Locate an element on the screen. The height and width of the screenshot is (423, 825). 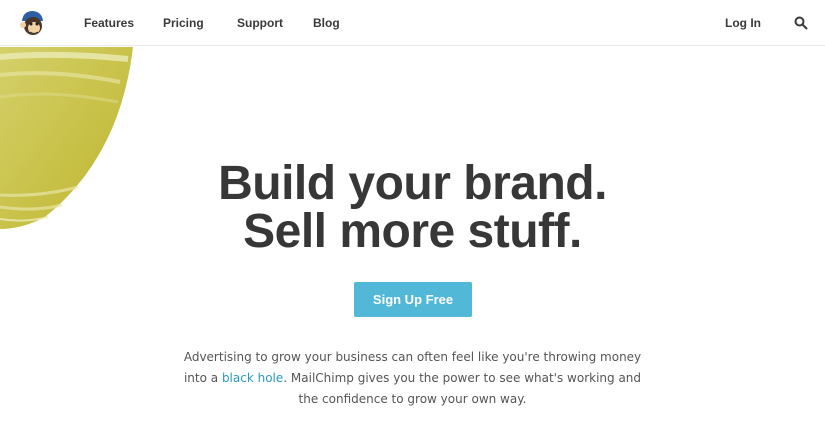
search-icon is located at coordinates (801, 23).